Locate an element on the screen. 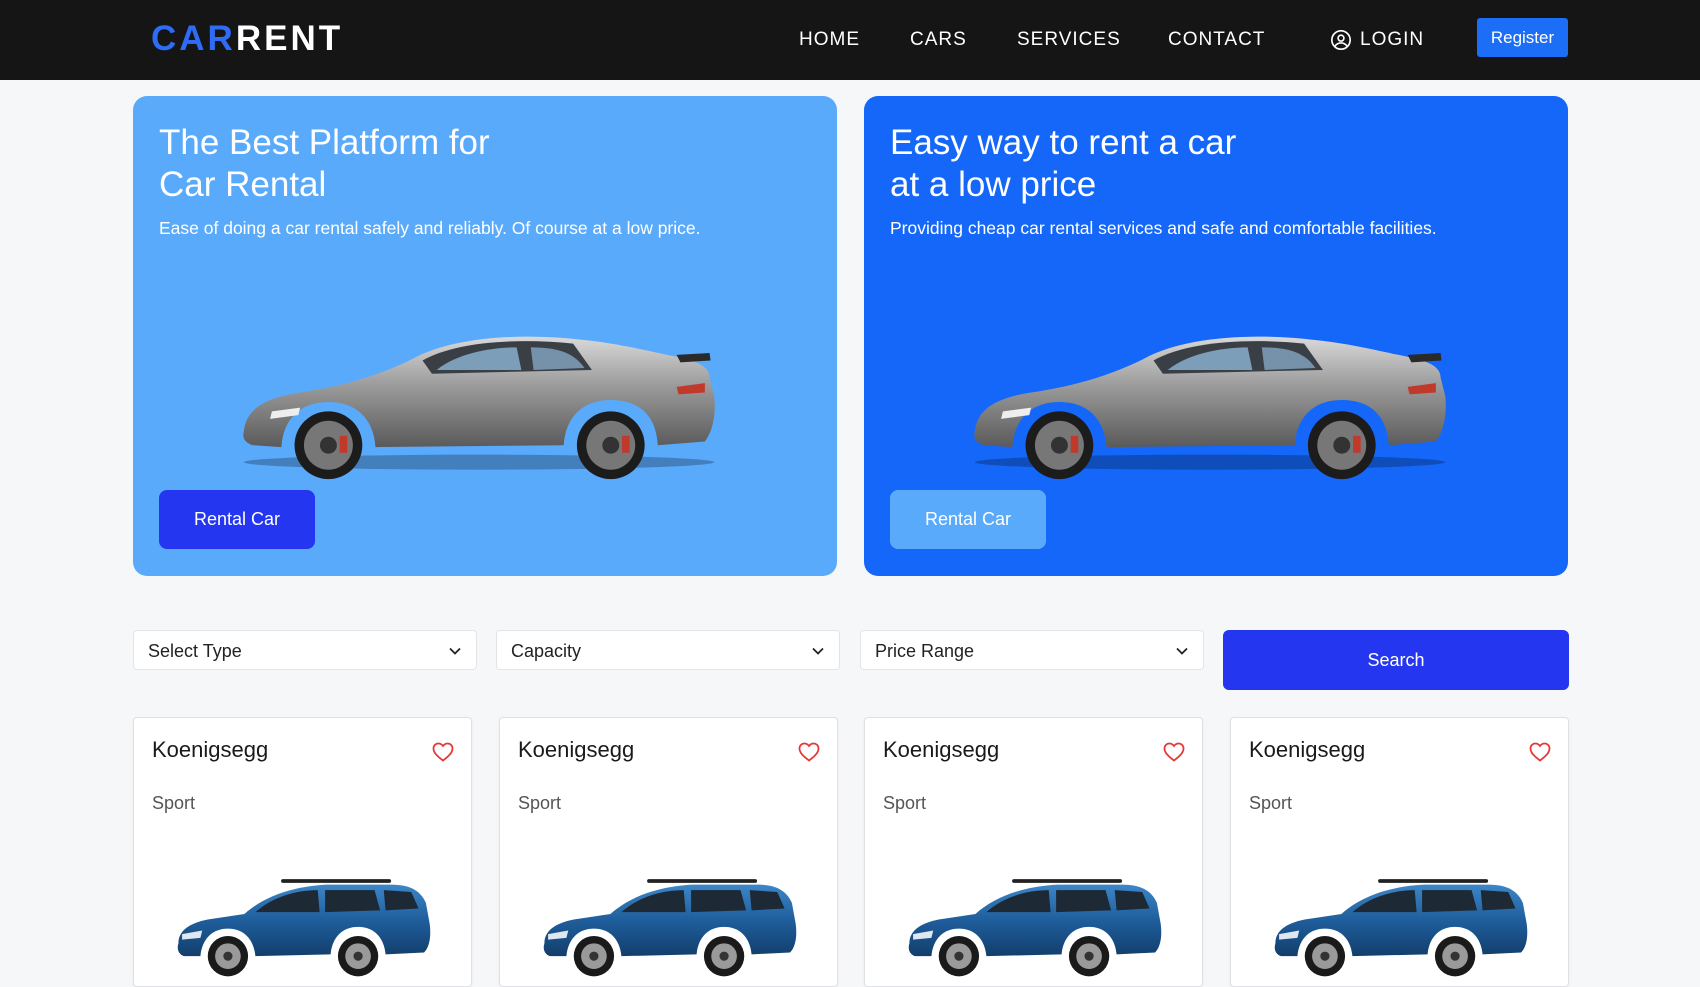  login-link: LOGIN is located at coordinates (1377, 40).